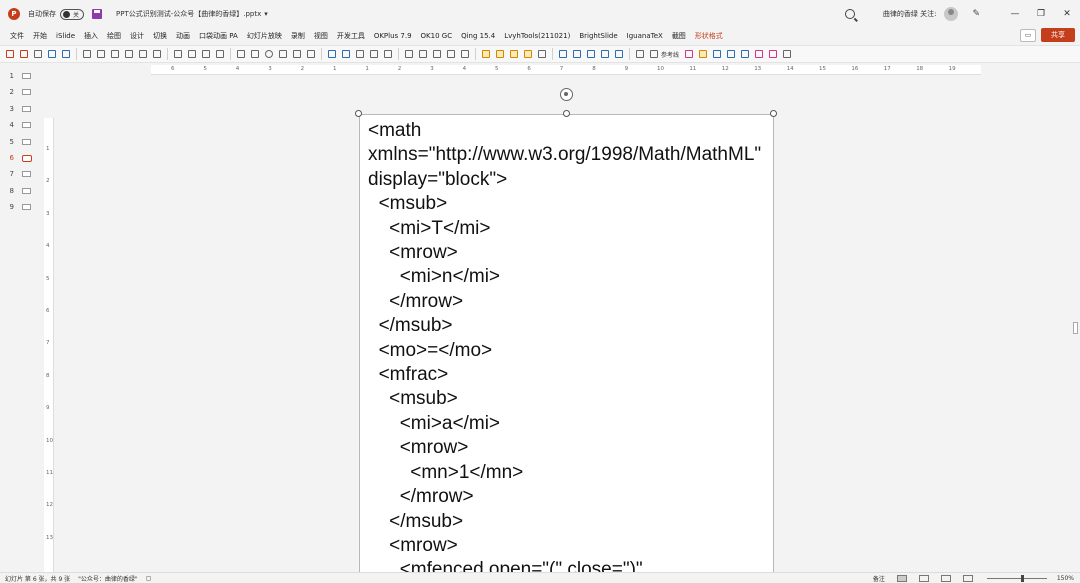  I want to click on tab-20: 形状格式, so click(709, 36).